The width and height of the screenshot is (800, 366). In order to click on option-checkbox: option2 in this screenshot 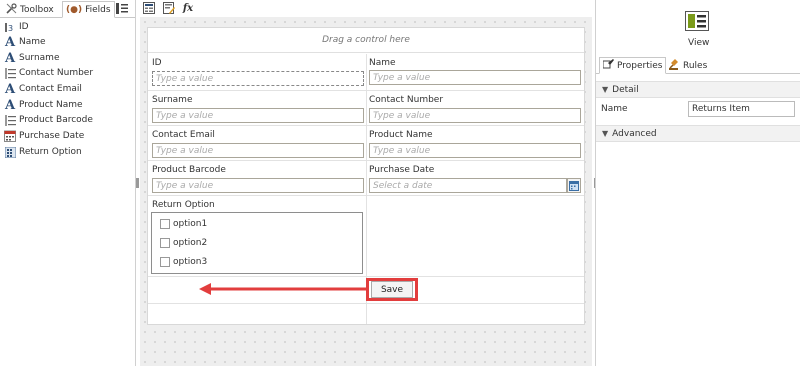, I will do `click(183, 243)`.